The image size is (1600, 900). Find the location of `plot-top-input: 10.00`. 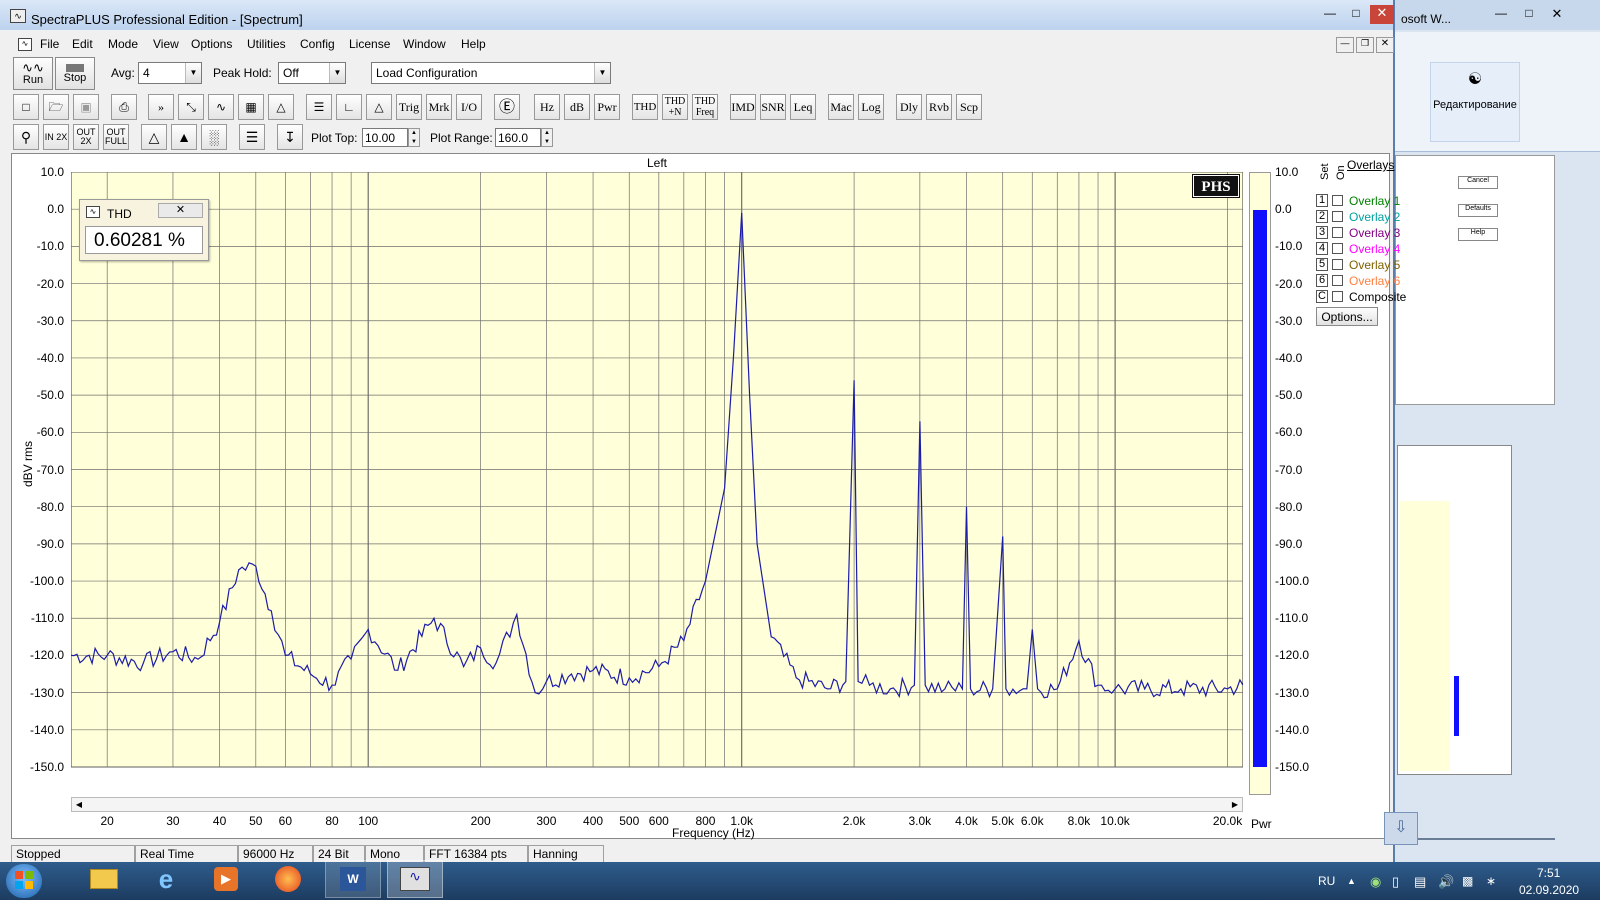

plot-top-input: 10.00 is located at coordinates (385, 137).